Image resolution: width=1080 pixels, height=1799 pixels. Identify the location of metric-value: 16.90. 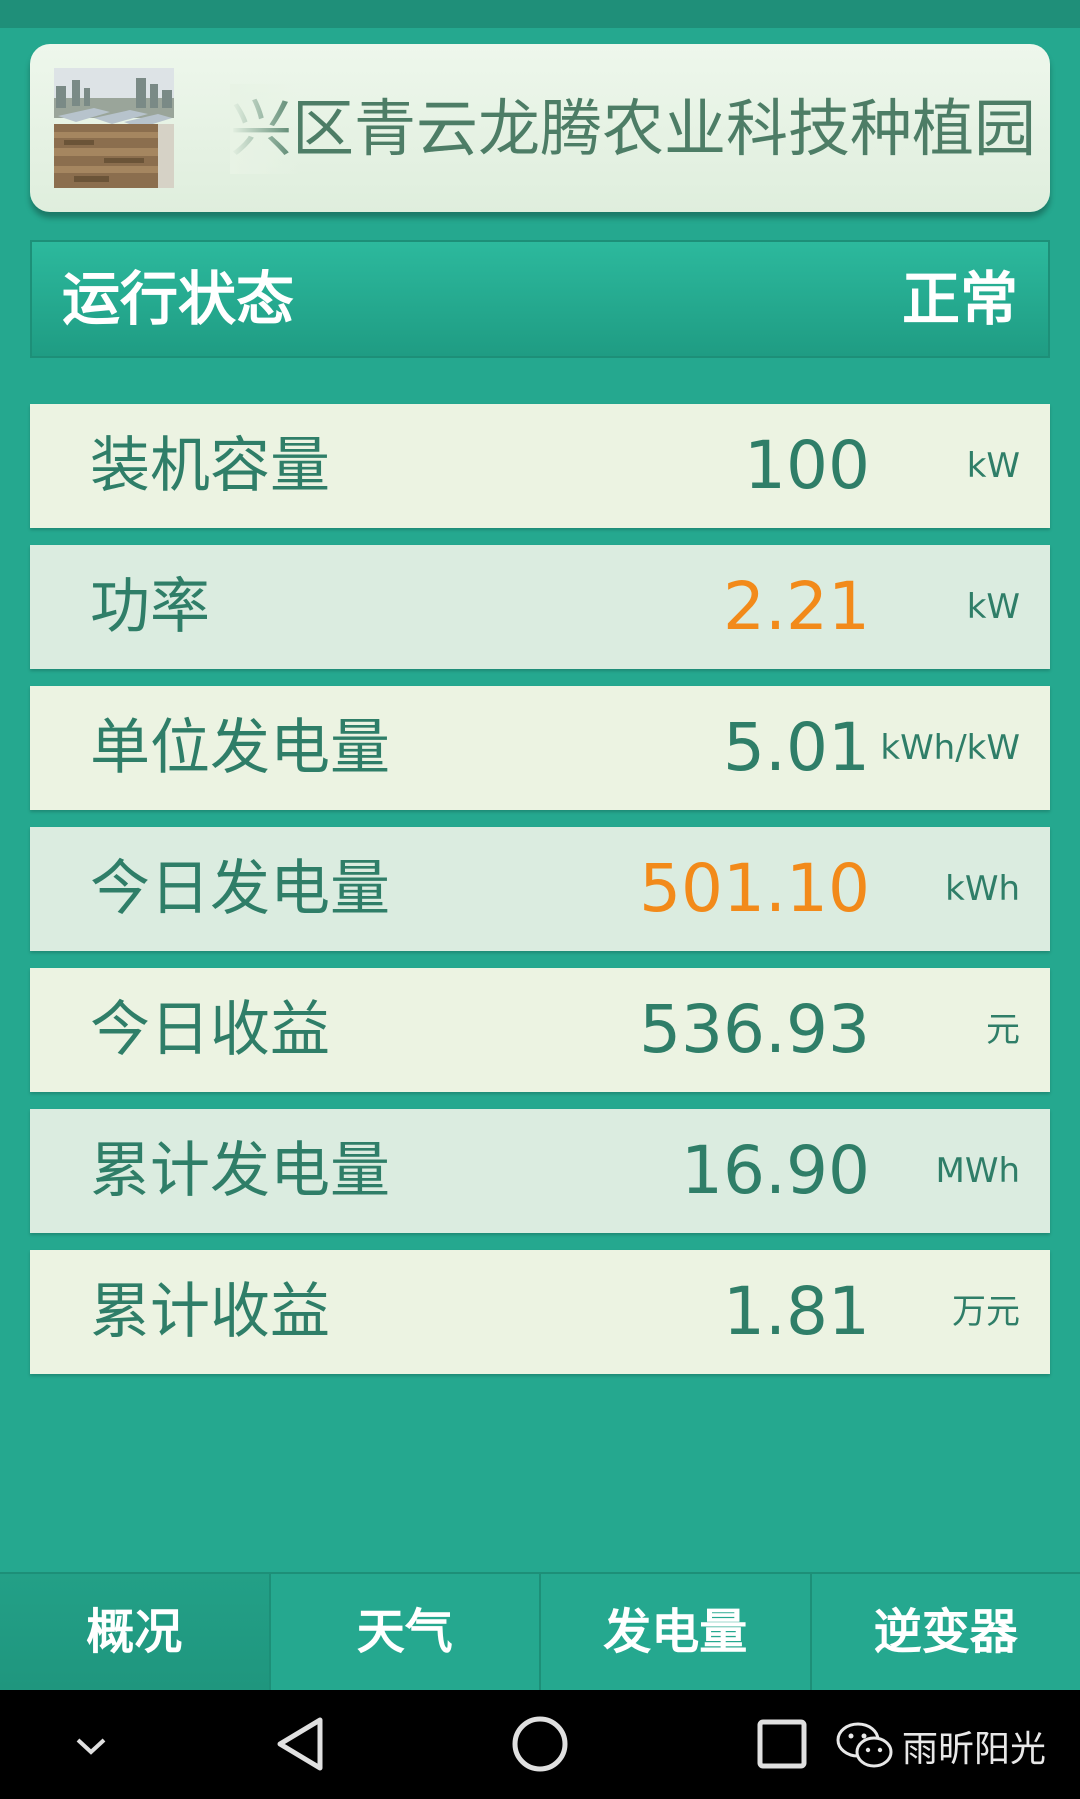
(775, 1170).